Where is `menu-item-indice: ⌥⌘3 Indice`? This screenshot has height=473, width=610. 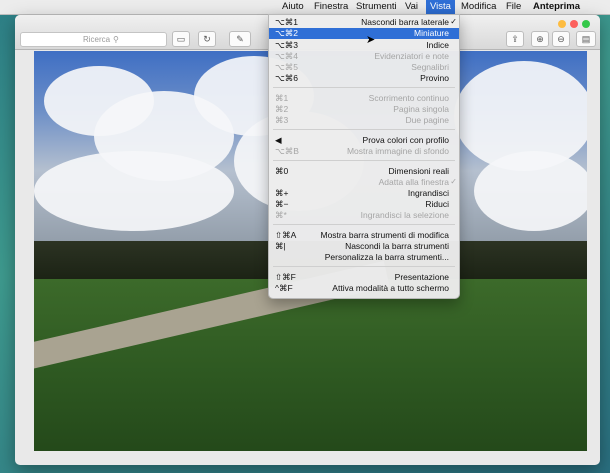 menu-item-indice: ⌥⌘3 Indice is located at coordinates (364, 45).